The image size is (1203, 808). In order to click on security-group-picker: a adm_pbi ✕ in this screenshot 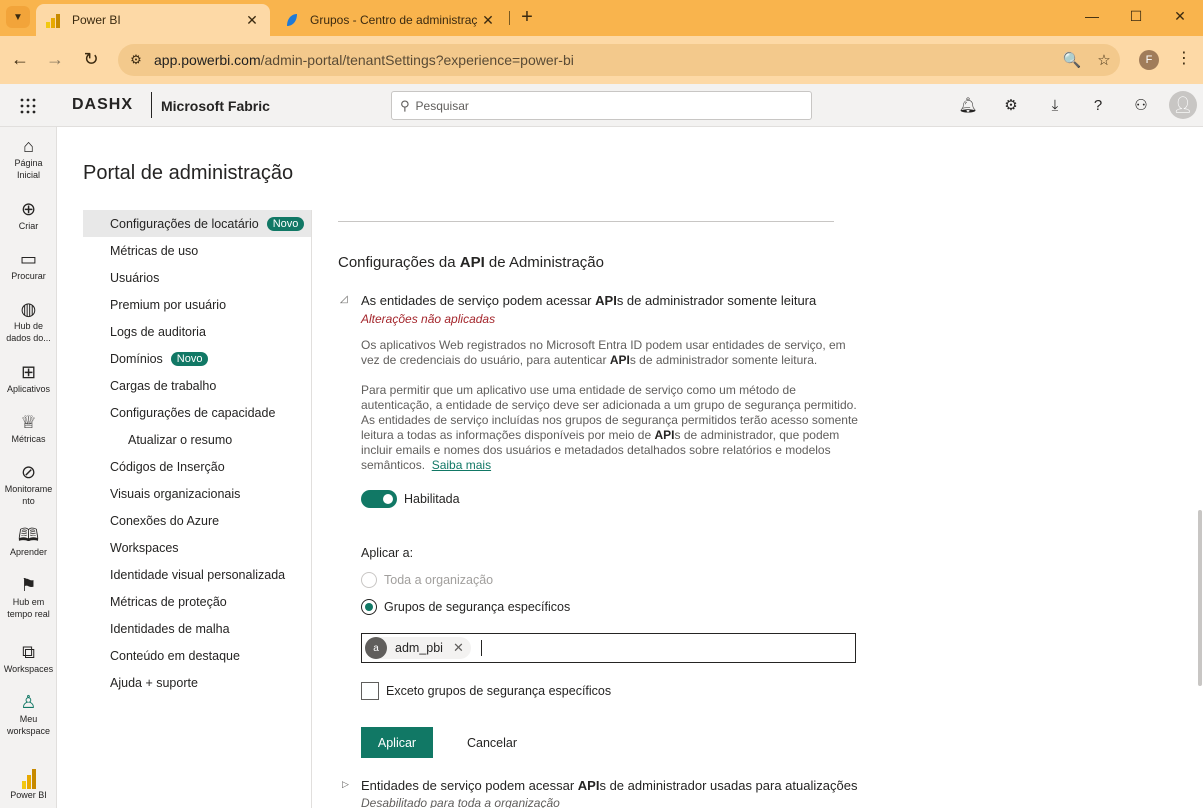, I will do `click(608, 648)`.